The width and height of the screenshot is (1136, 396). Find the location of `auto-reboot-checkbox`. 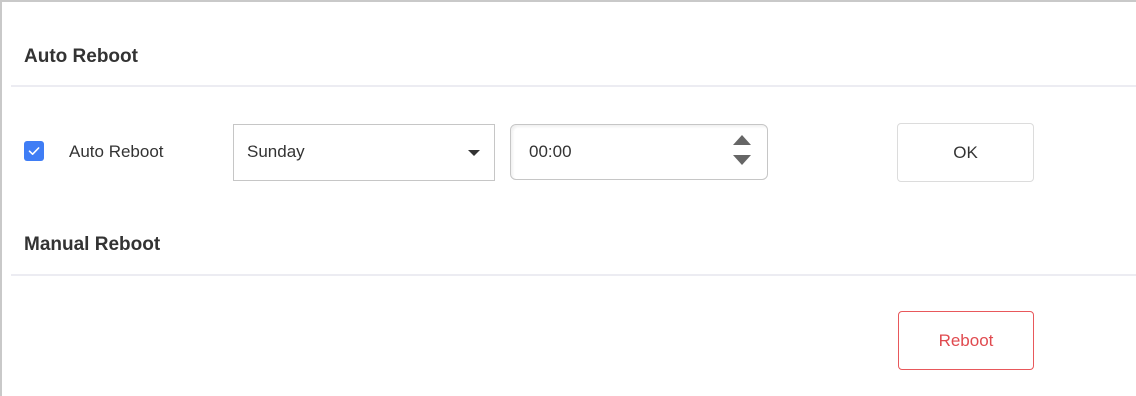

auto-reboot-checkbox is located at coordinates (34, 151).